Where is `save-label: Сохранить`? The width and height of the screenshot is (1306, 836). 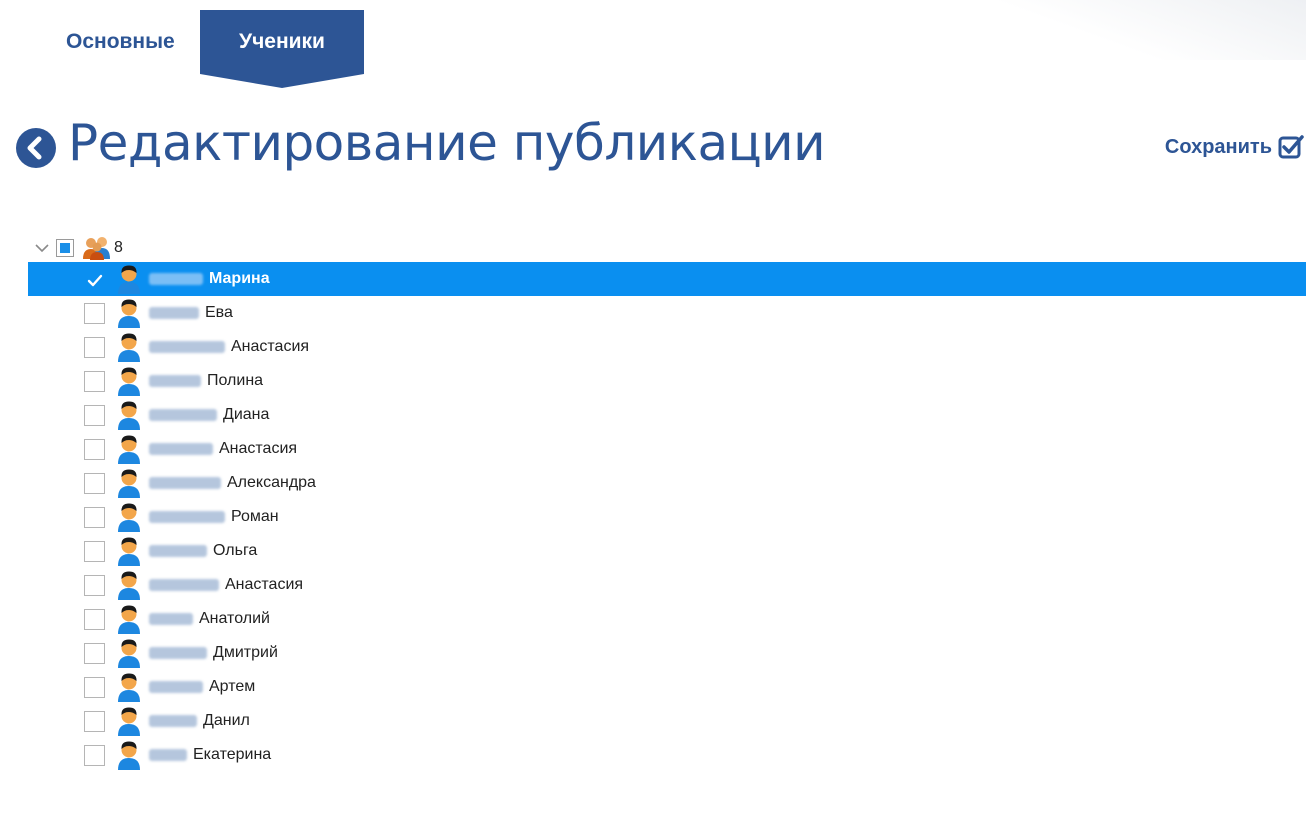 save-label: Сохранить is located at coordinates (1218, 146).